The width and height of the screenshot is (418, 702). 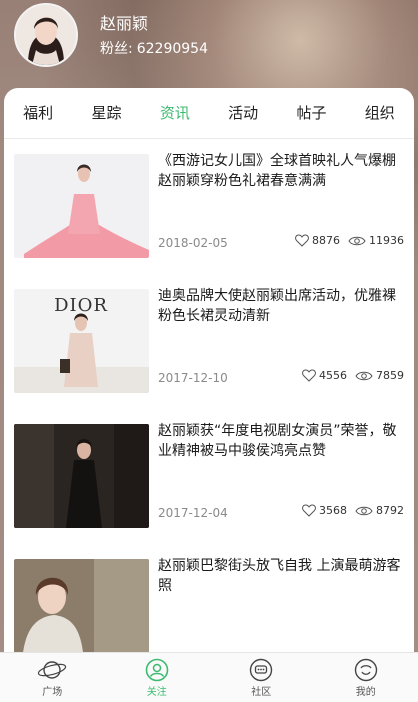 I want to click on tab-welfare: 福利, so click(x=38, y=113).